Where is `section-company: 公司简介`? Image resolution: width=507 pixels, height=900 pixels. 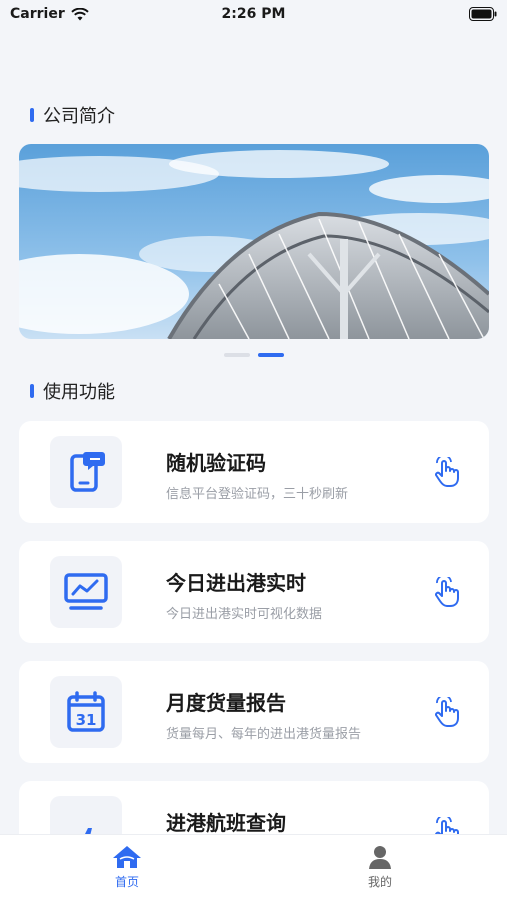
section-company: 公司简介 is located at coordinates (72, 115).